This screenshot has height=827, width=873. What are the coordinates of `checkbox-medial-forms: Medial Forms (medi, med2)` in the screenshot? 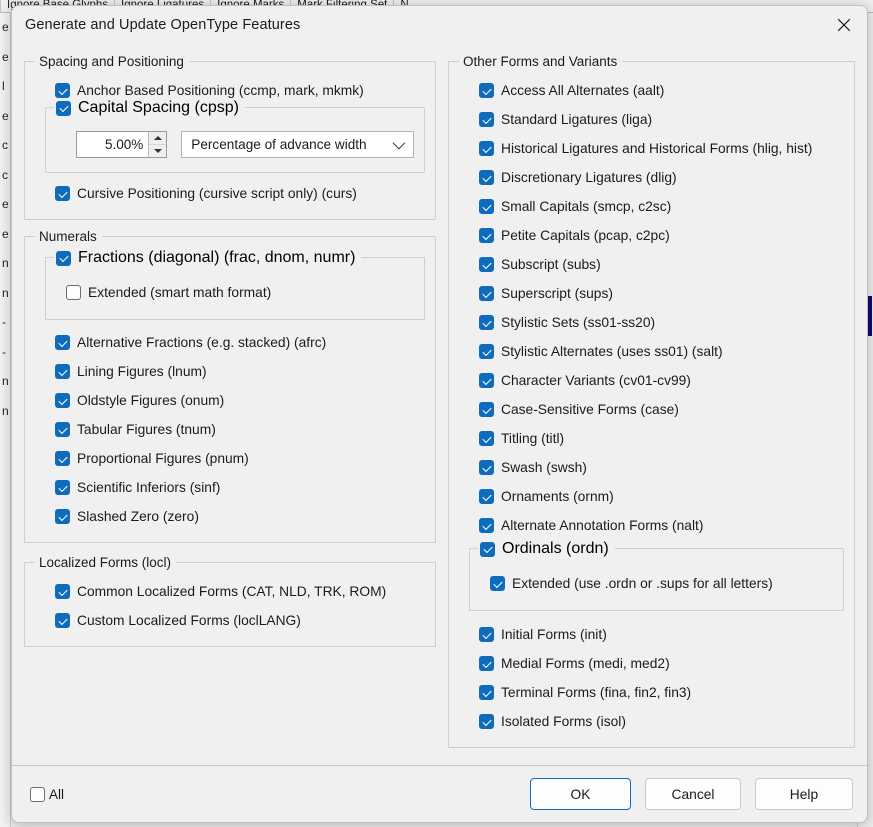 It's located at (651, 663).